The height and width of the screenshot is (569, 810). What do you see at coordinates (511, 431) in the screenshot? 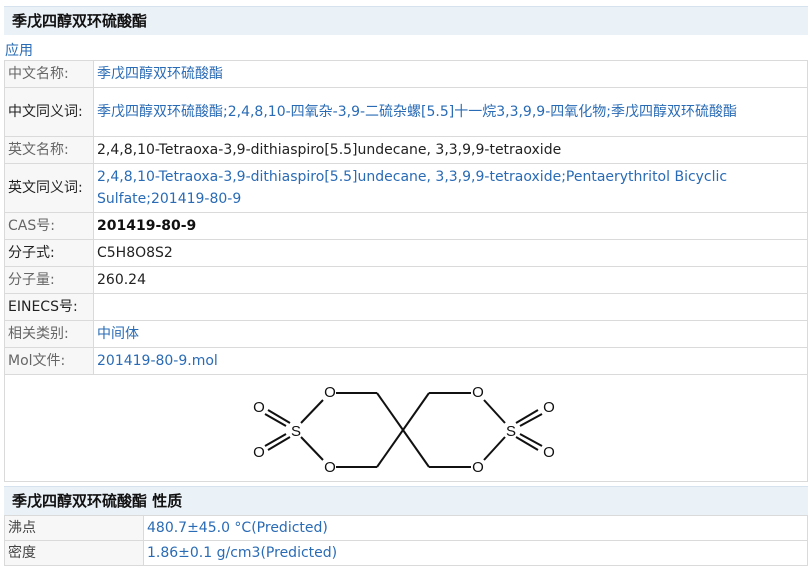
I see `atom-s-right: S` at bounding box center [511, 431].